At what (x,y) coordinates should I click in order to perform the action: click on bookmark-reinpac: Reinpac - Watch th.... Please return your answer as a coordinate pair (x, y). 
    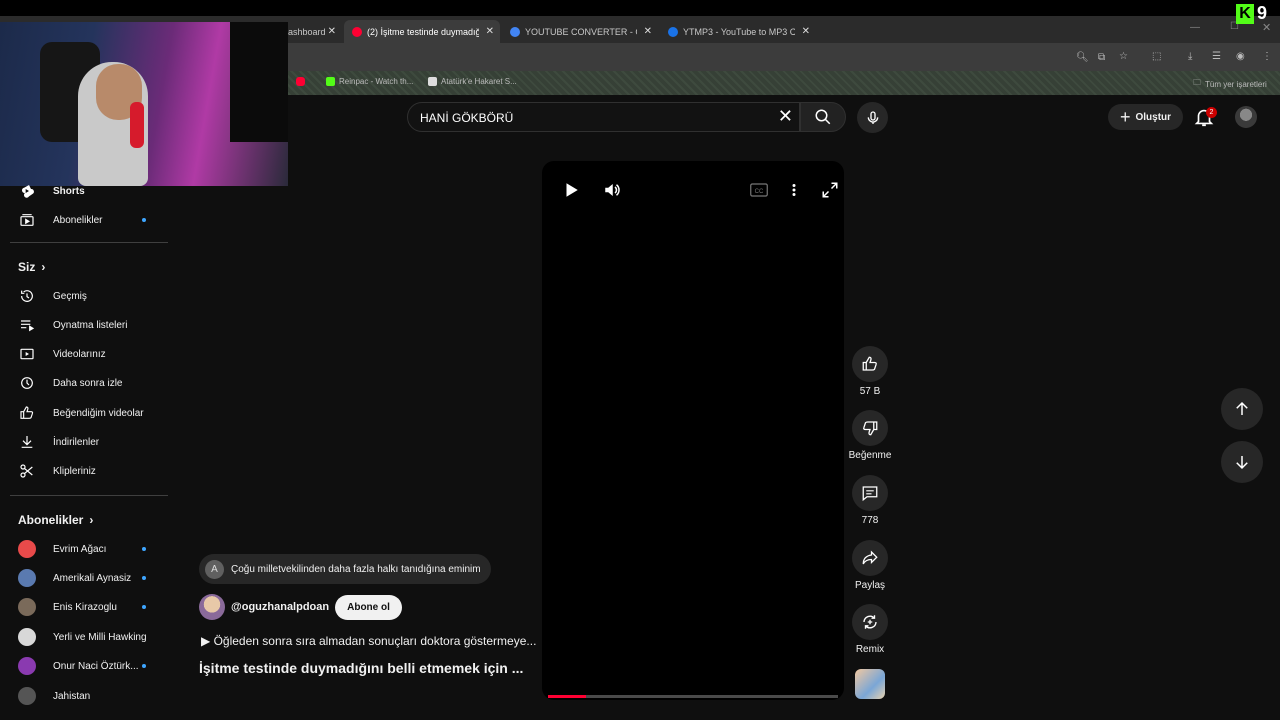
    Looking at the image, I should click on (369, 81).